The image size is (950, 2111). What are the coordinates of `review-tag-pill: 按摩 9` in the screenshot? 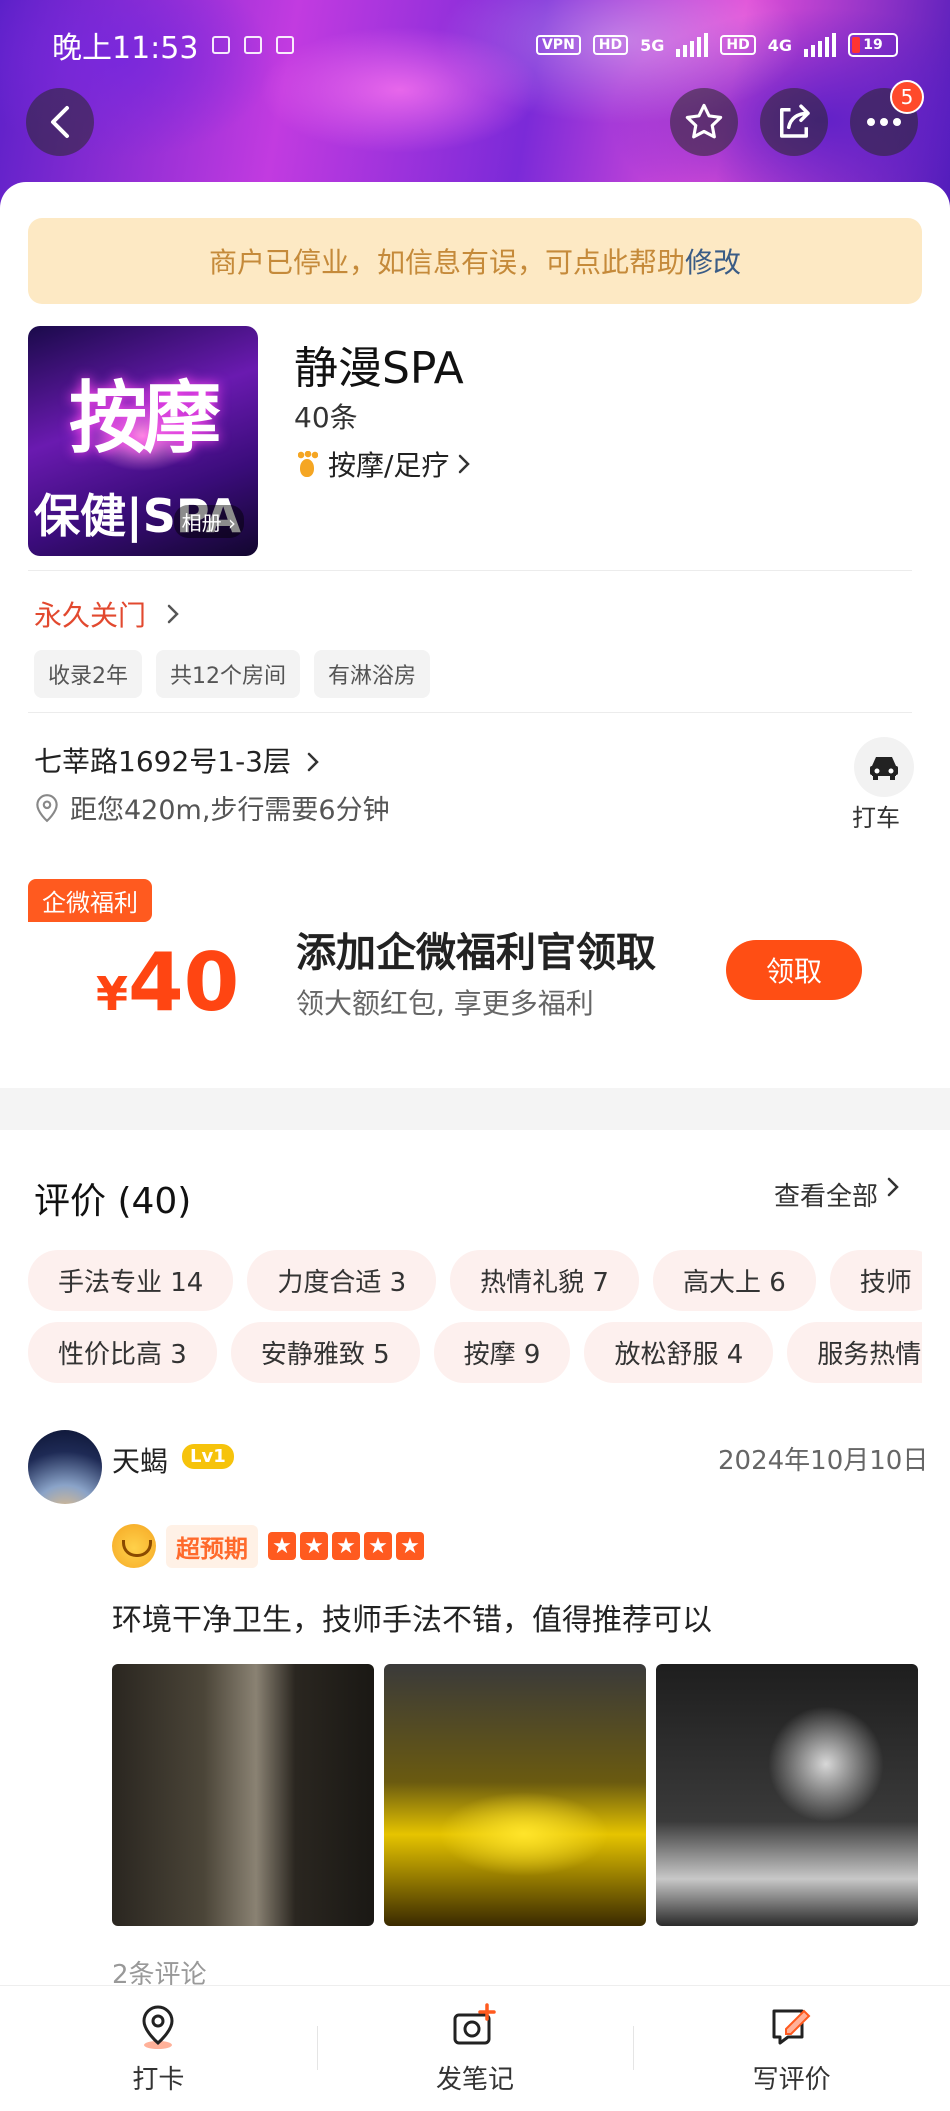 It's located at (502, 1352).